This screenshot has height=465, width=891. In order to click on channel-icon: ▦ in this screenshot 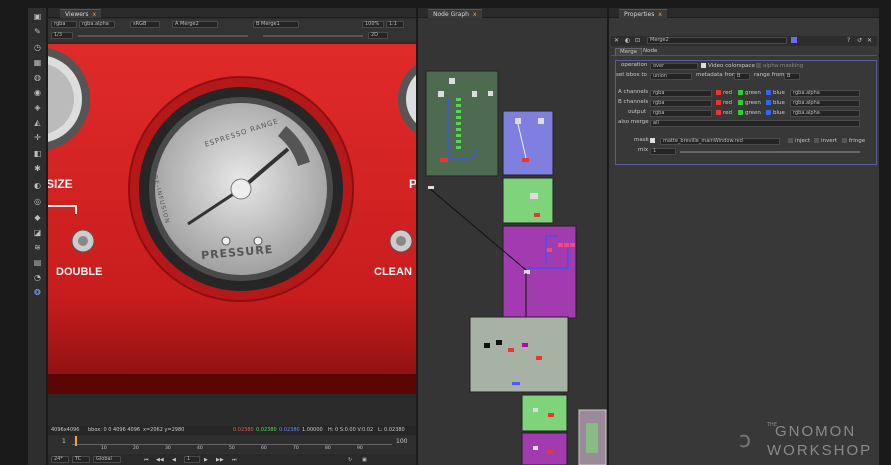, I will do `click(37, 62)`.